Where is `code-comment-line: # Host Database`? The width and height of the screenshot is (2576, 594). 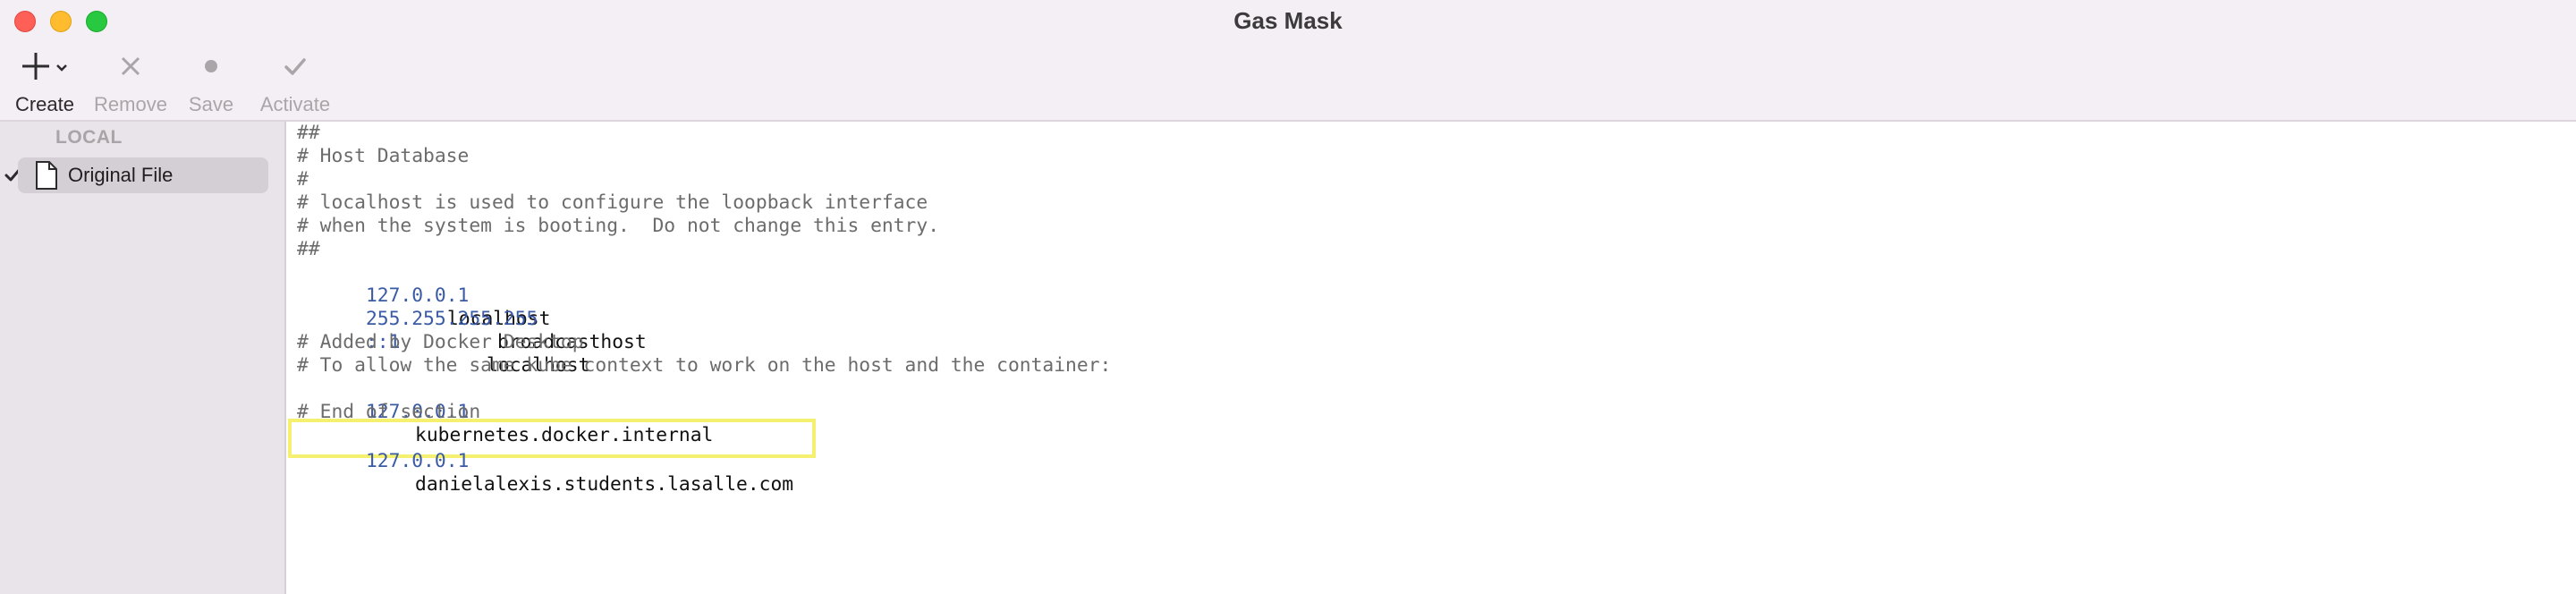 code-comment-line: # Host Database is located at coordinates (383, 156).